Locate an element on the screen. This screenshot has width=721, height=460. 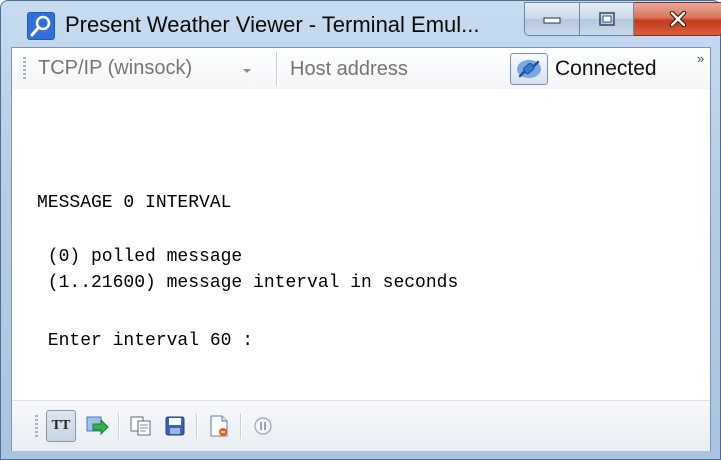
send-button is located at coordinates (97, 426).